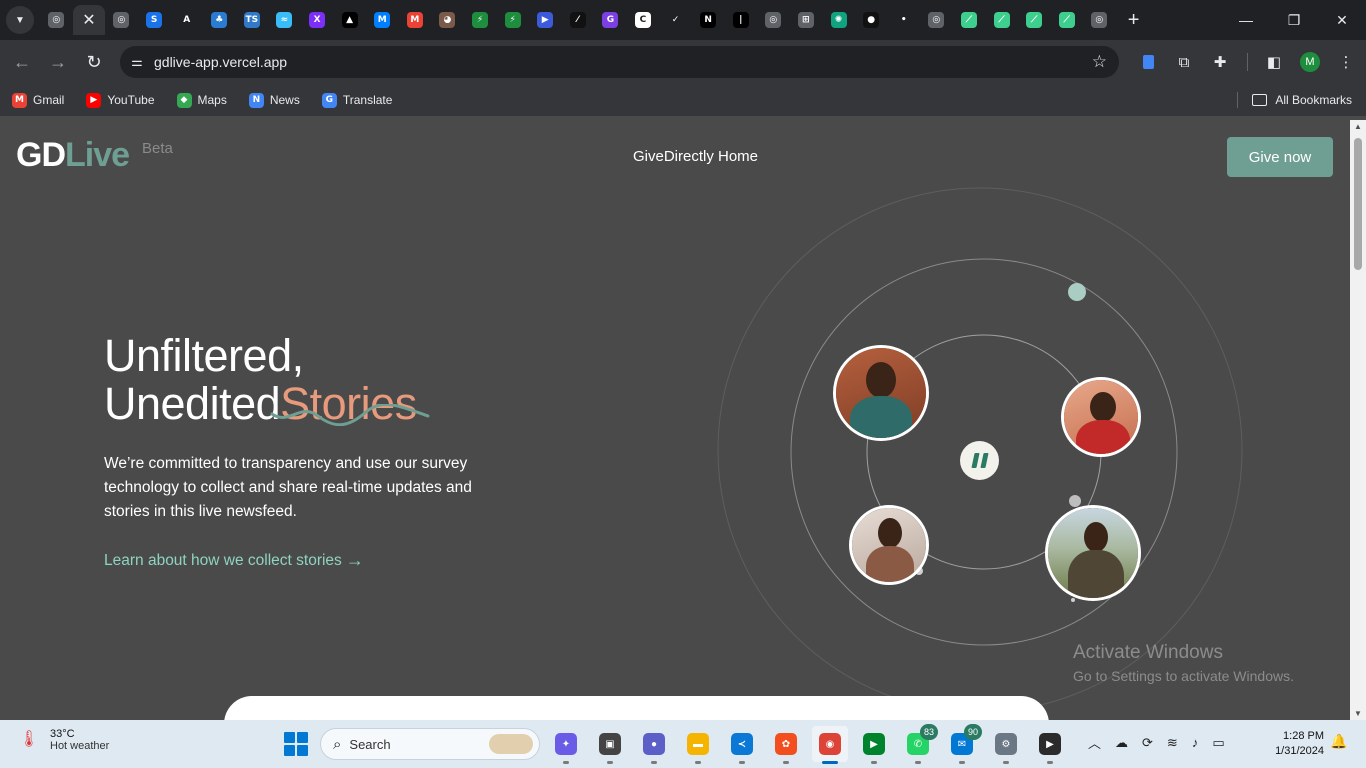  What do you see at coordinates (38, 100) in the screenshot?
I see `bookmark-gmail: M Gmail` at bounding box center [38, 100].